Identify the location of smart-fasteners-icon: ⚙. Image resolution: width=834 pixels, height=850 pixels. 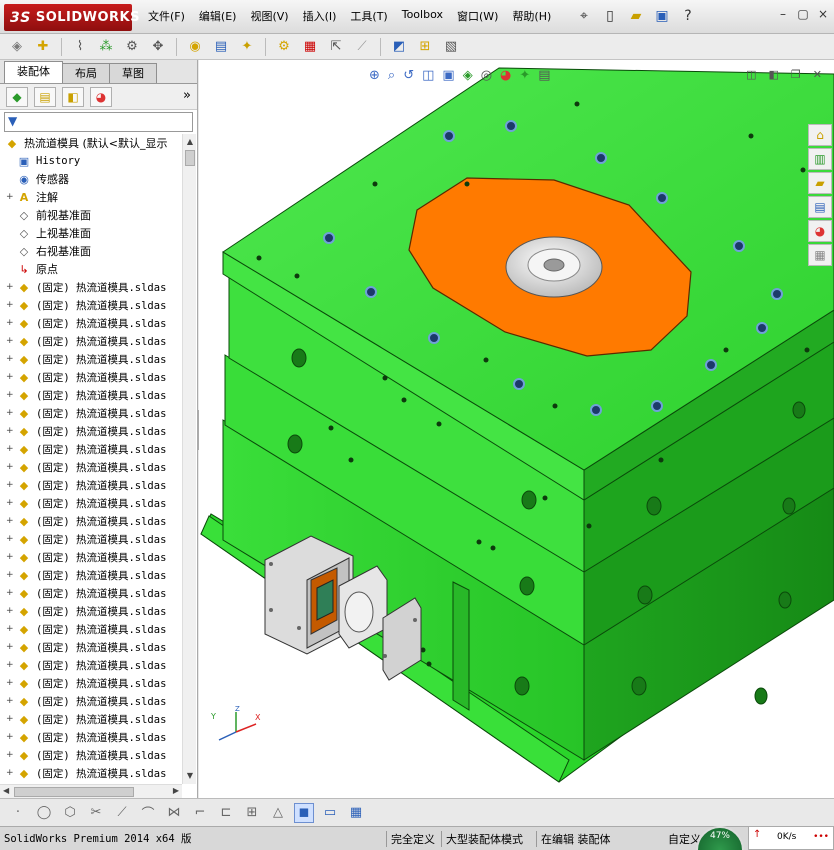
(132, 47).